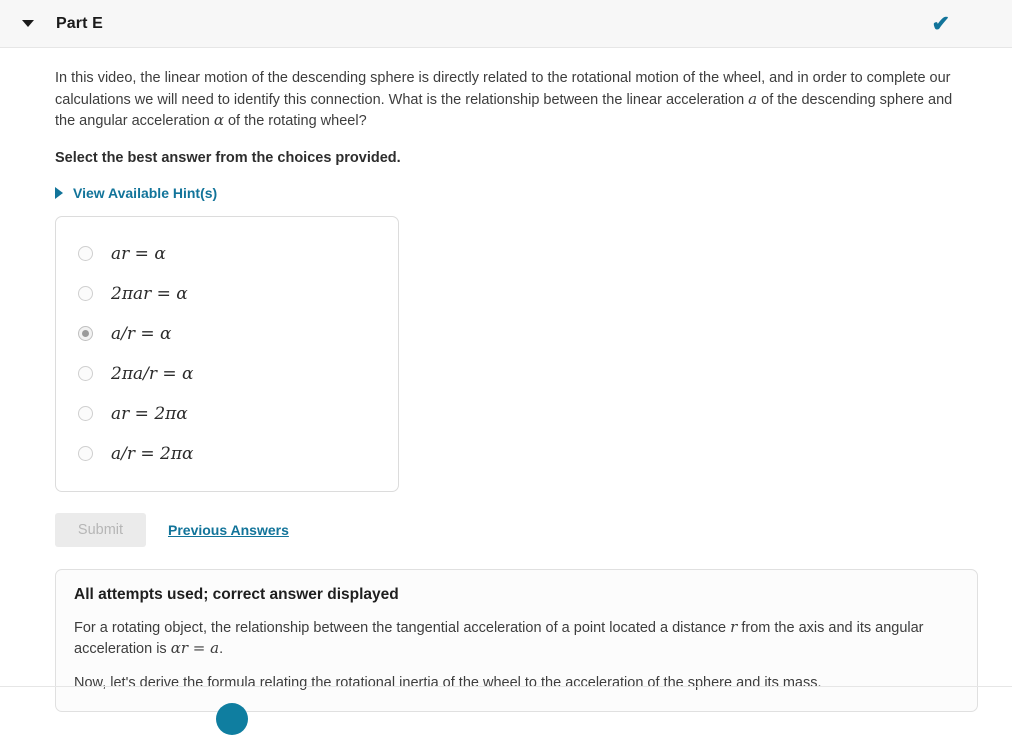  What do you see at coordinates (227, 414) in the screenshot?
I see `choice-option-5: ar = 2πα` at bounding box center [227, 414].